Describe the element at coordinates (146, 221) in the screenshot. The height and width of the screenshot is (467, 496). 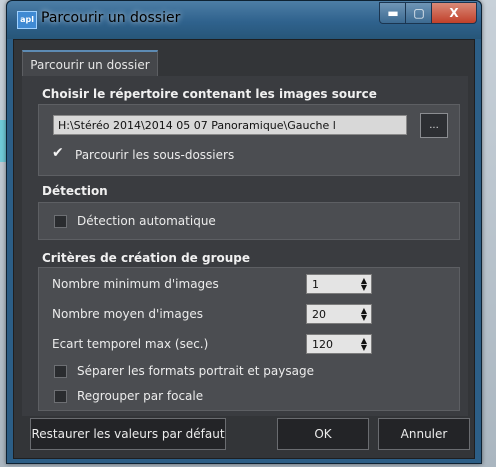
I see `auto-detection-label: Détection automatique` at that location.